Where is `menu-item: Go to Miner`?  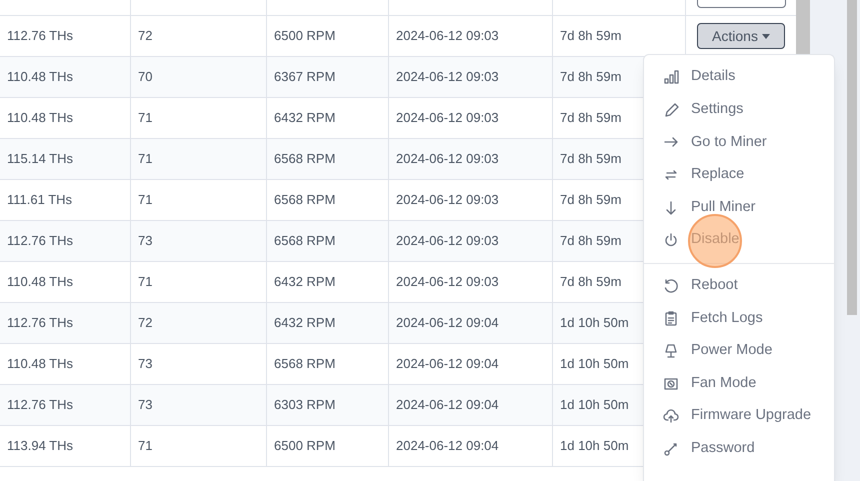 menu-item: Go to Miner is located at coordinates (739, 142).